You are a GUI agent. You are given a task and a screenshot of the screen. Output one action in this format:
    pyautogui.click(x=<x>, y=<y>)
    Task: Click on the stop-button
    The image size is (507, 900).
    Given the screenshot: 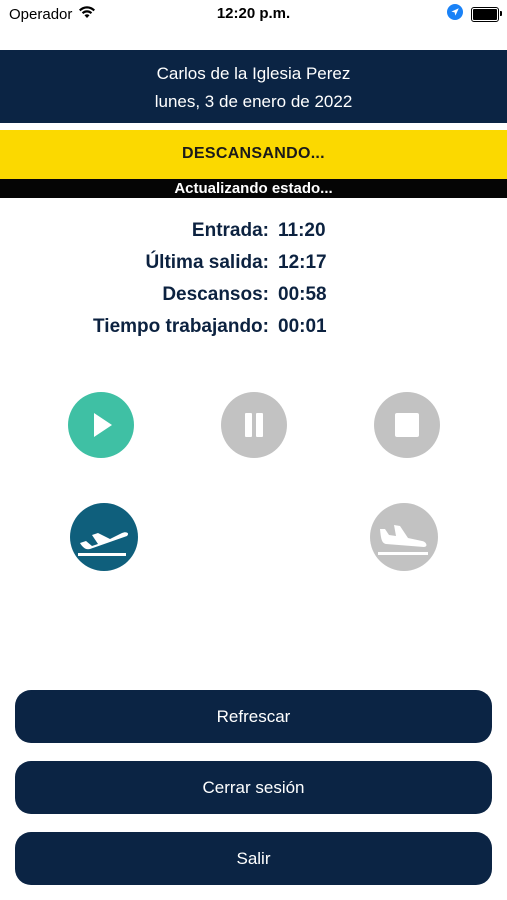 What is the action you would take?
    pyautogui.click(x=407, y=425)
    